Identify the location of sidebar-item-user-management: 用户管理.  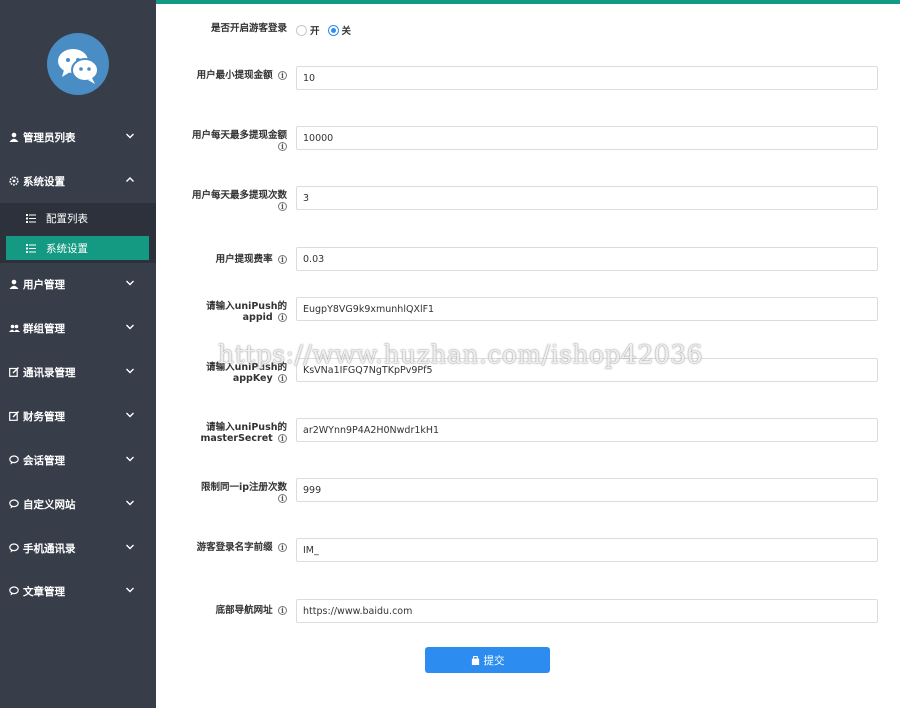
(78, 284).